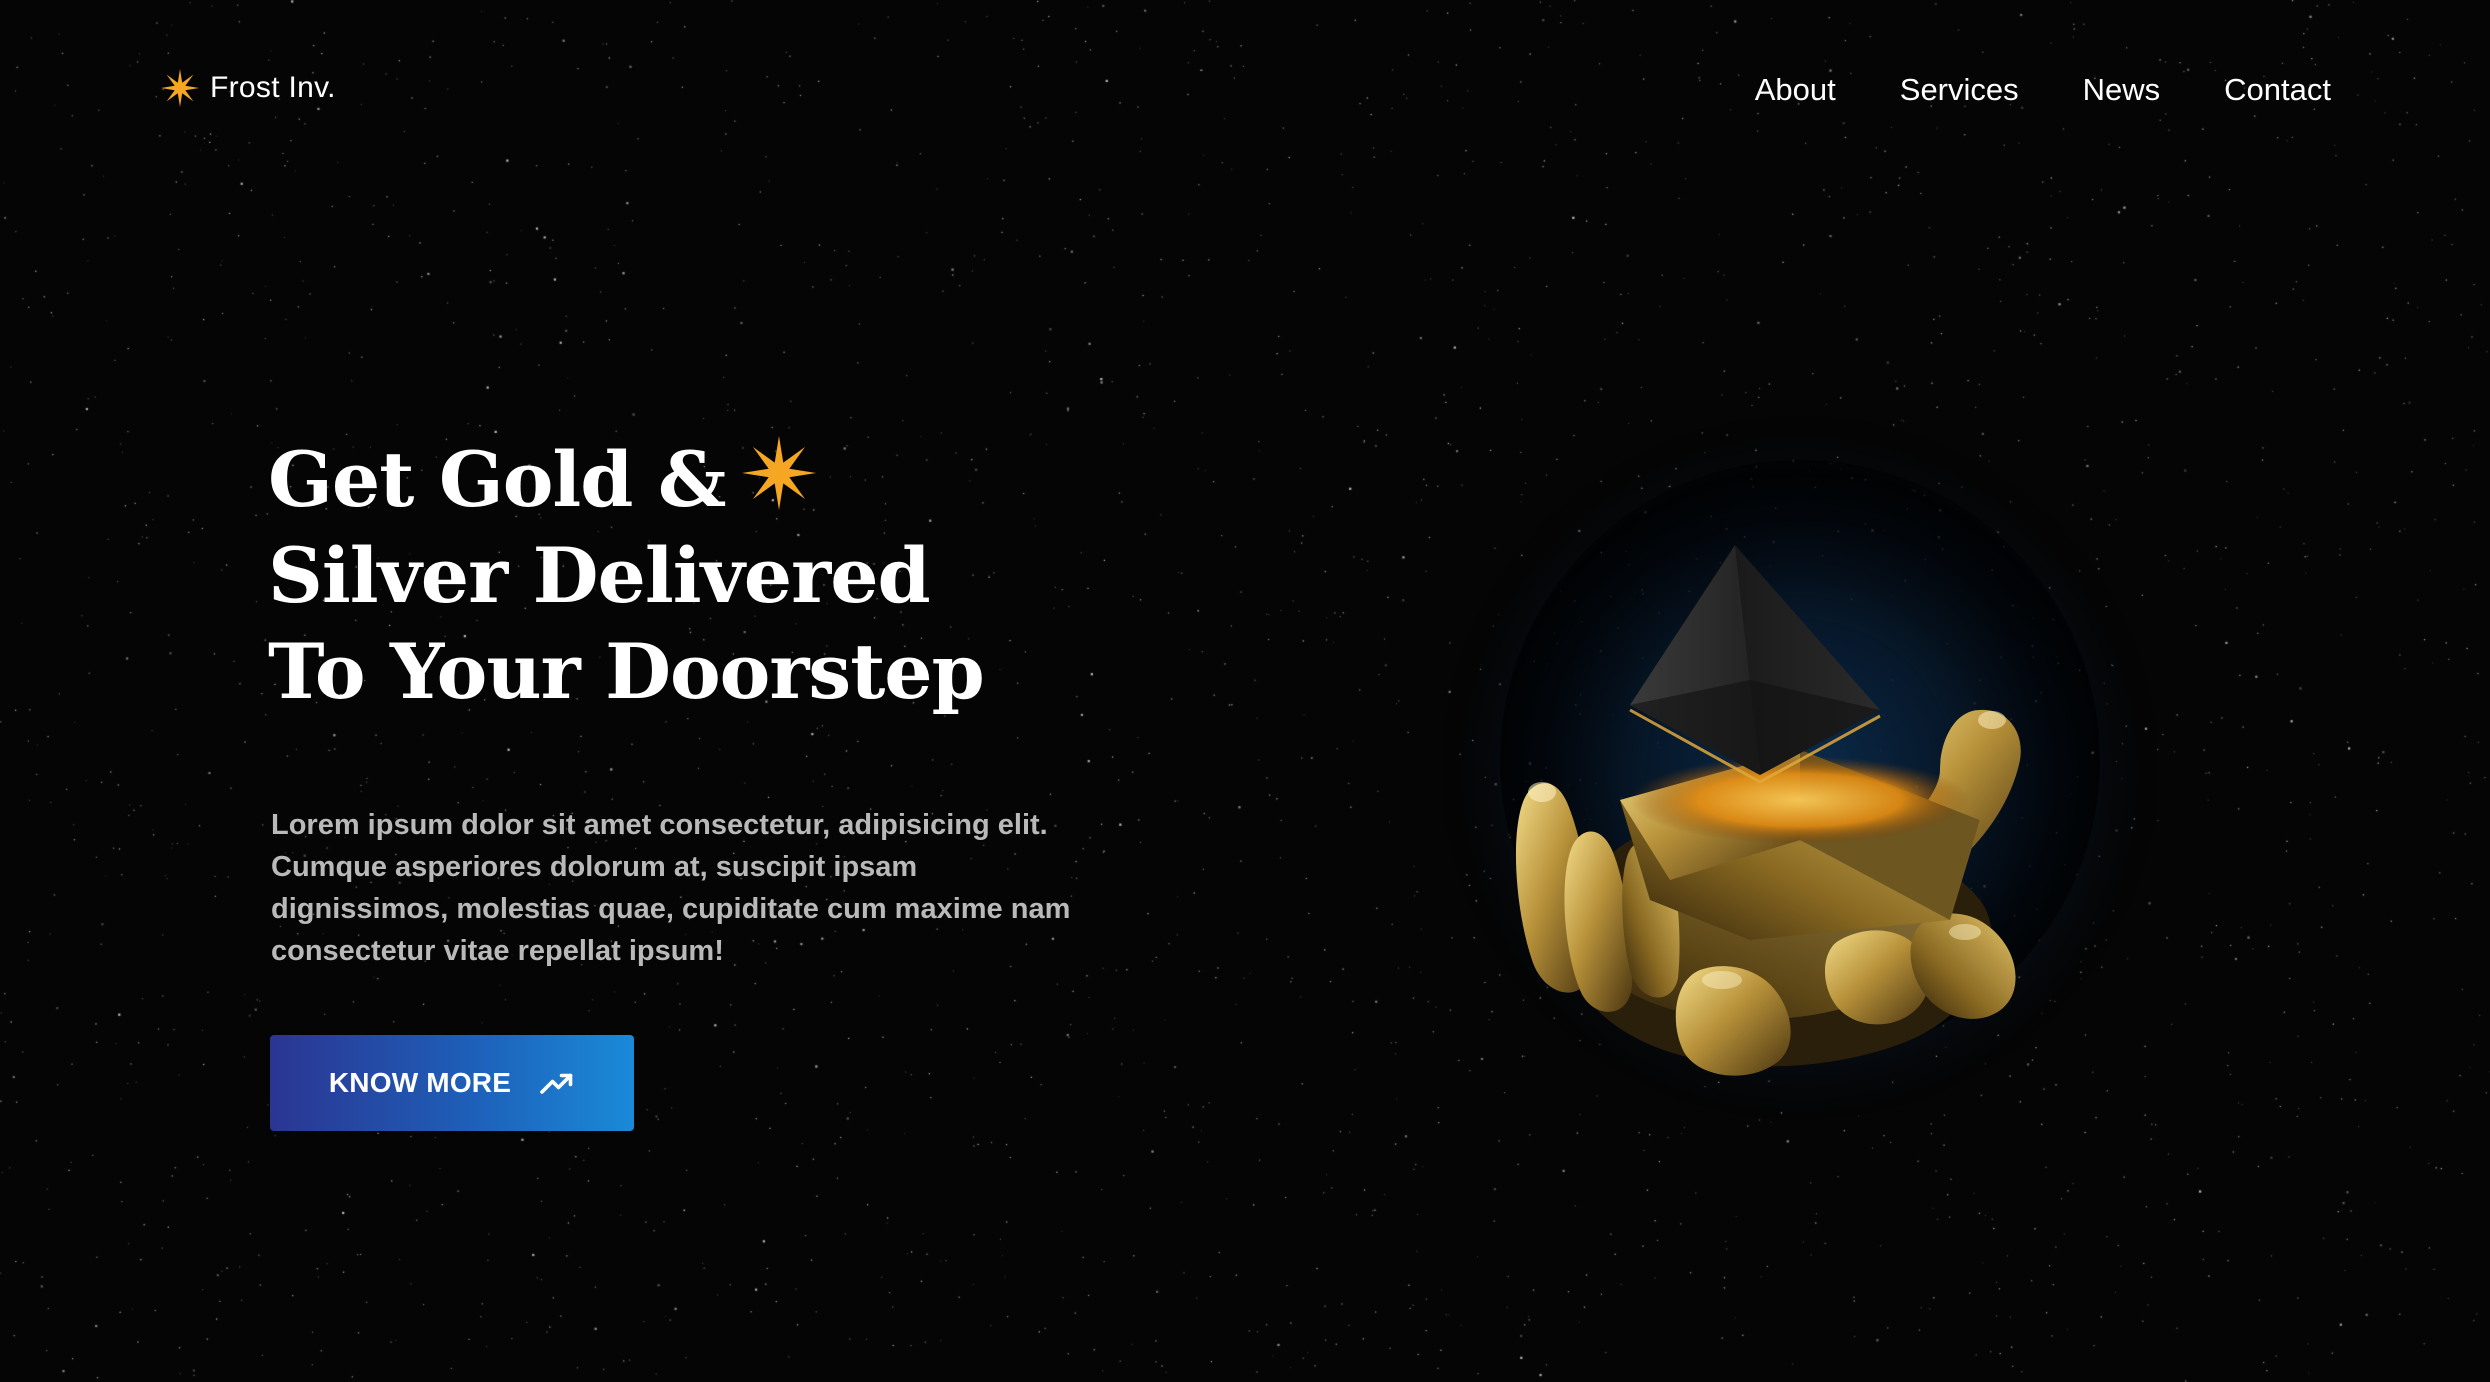 The width and height of the screenshot is (2490, 1382). What do you see at coordinates (273, 87) in the screenshot?
I see `brand-name: Frost Inv.` at bounding box center [273, 87].